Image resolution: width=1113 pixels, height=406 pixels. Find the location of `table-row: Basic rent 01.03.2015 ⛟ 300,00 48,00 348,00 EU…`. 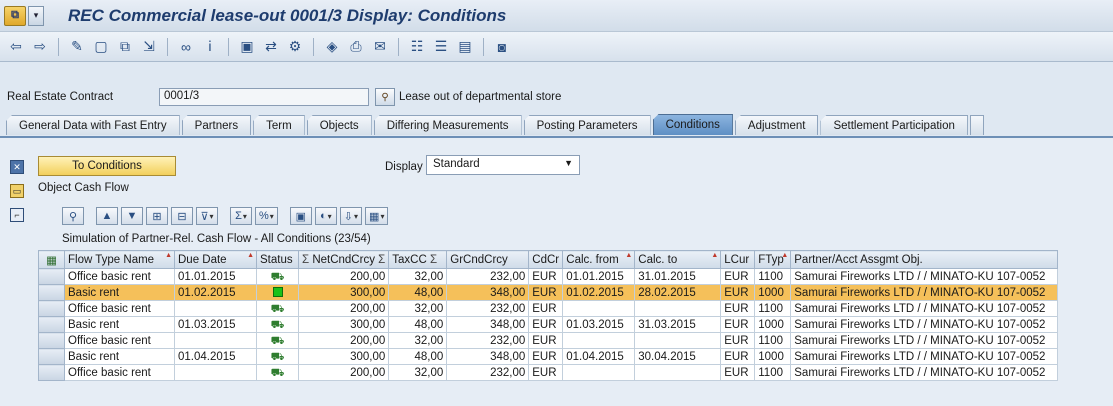

table-row: Basic rent 01.03.2015 ⛟ 300,00 48,00 348,00 EU… is located at coordinates (548, 324).